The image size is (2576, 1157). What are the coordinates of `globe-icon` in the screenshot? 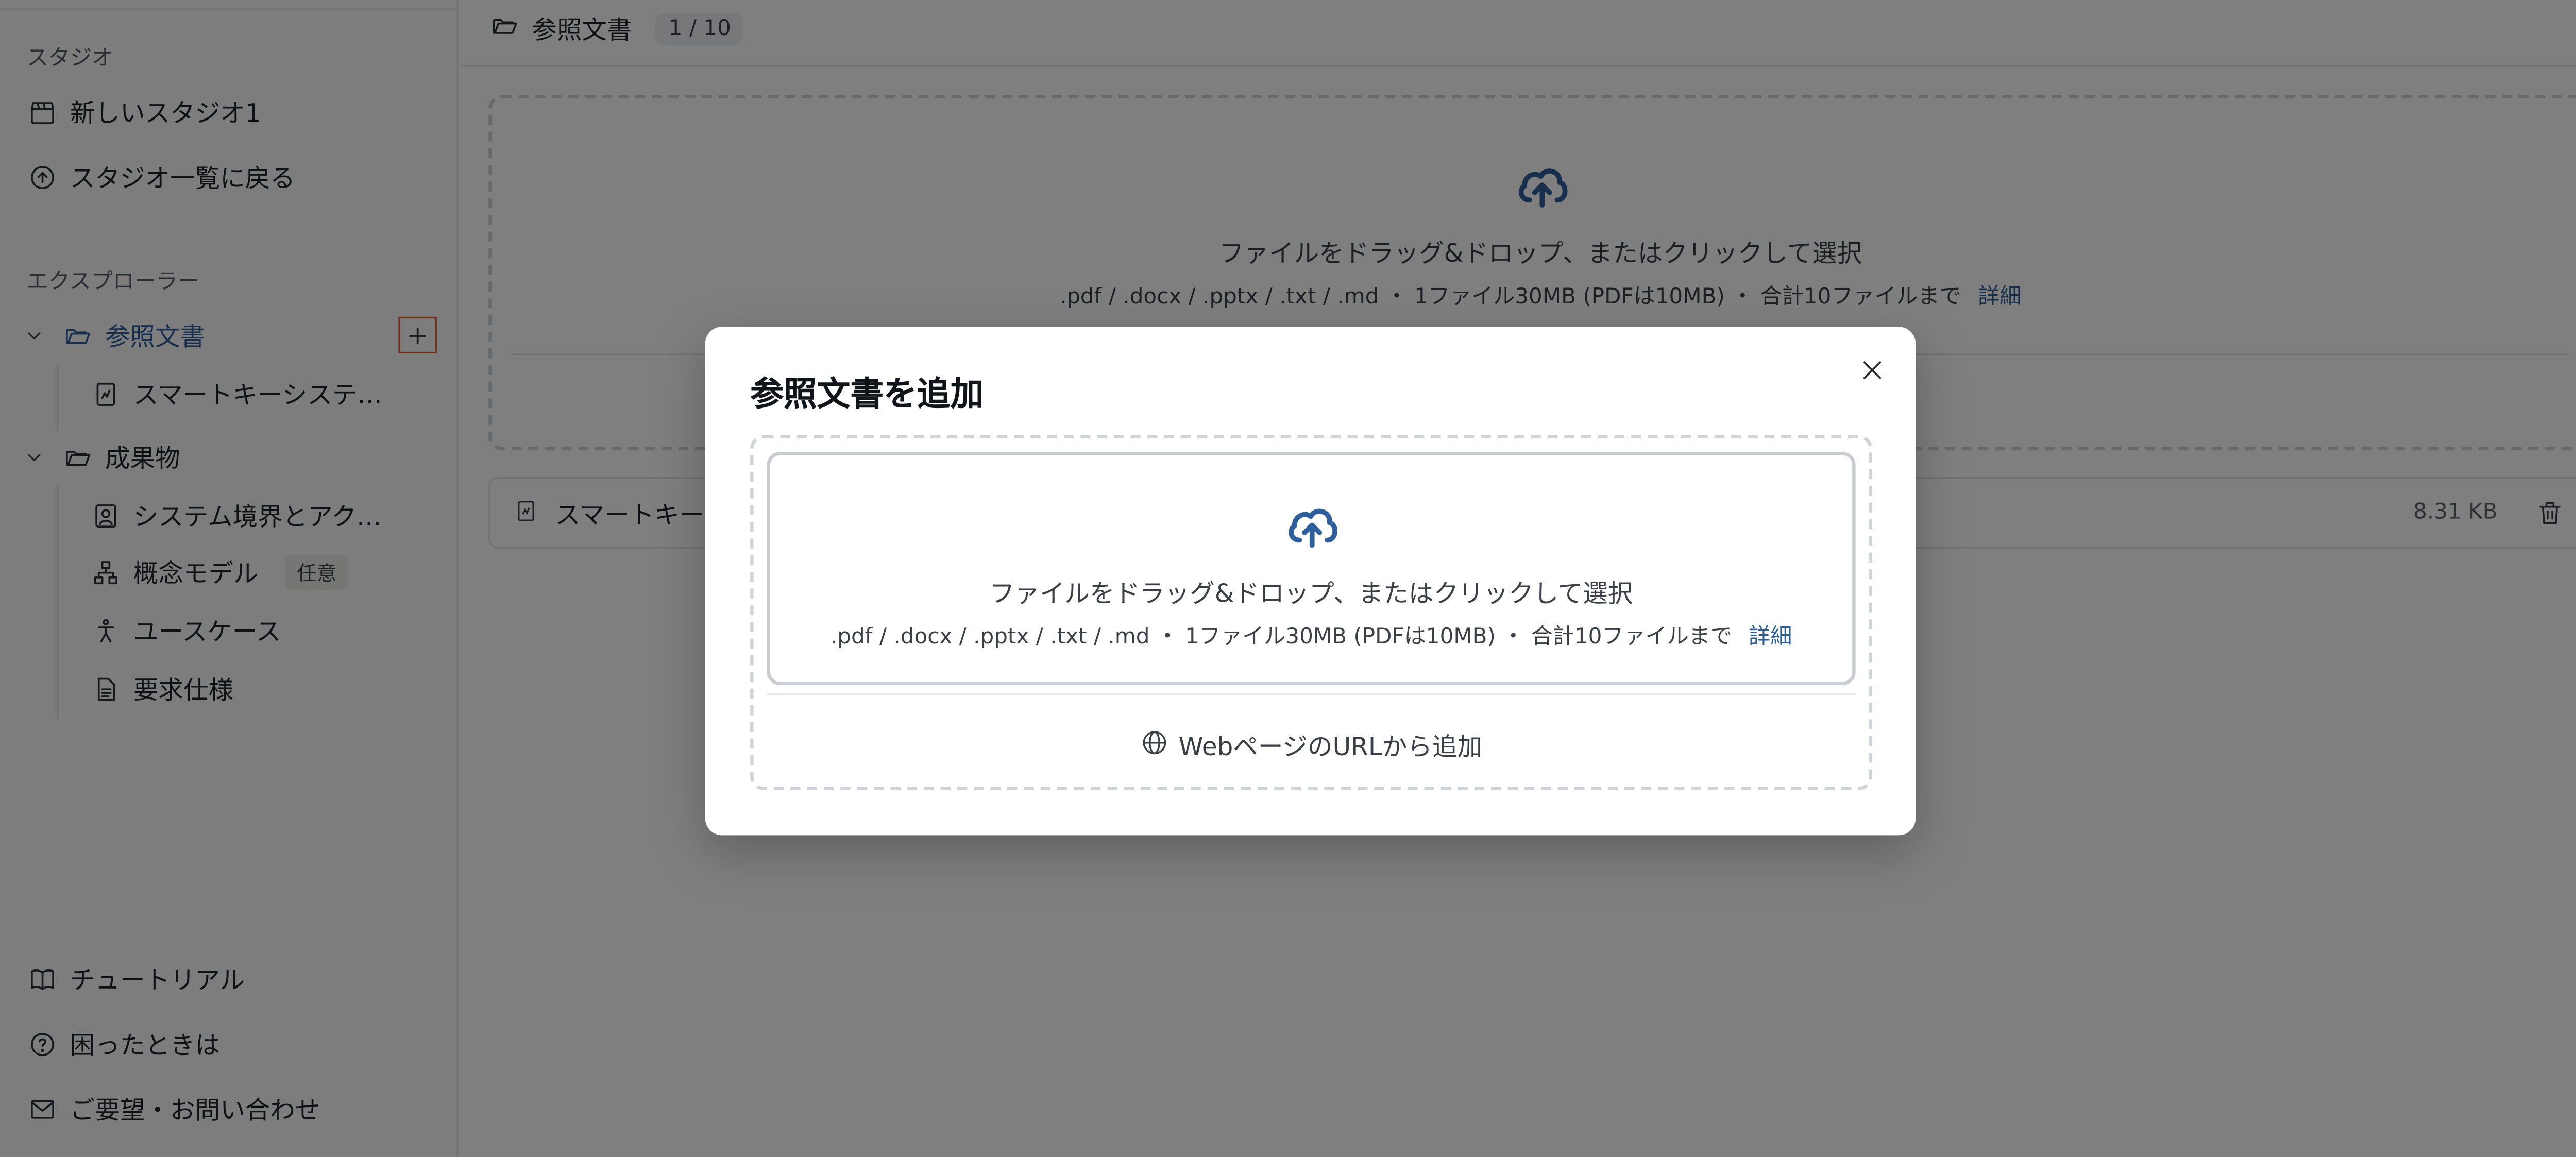 It's located at (1154, 746).